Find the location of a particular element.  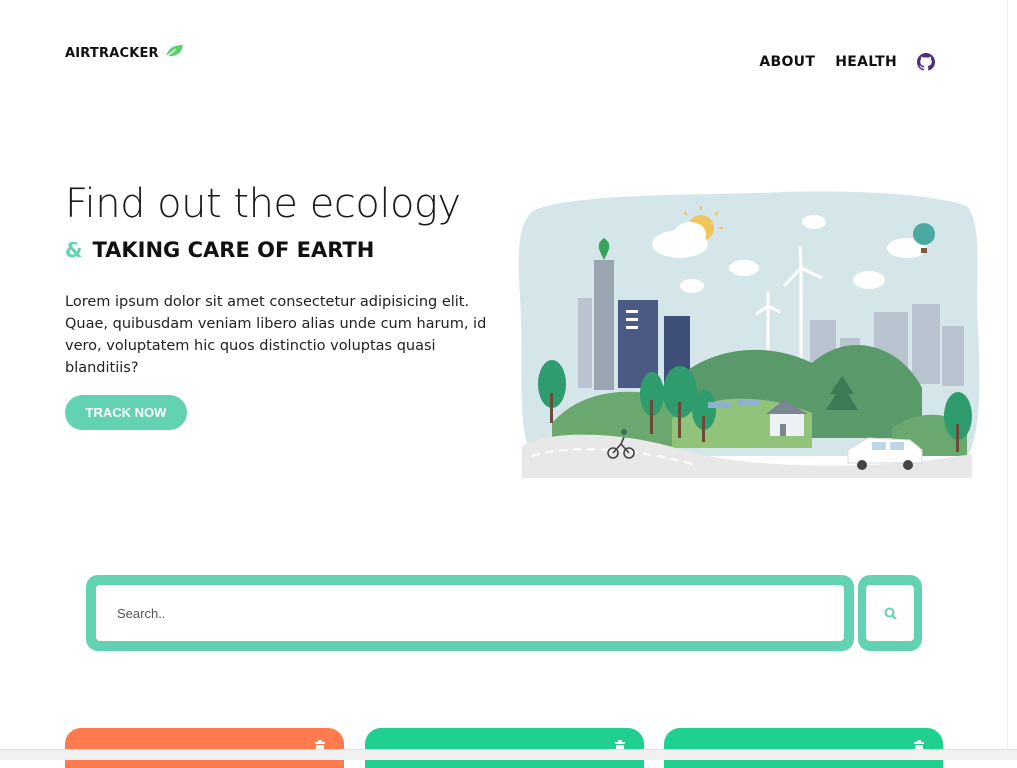

search-icon is located at coordinates (890, 613).